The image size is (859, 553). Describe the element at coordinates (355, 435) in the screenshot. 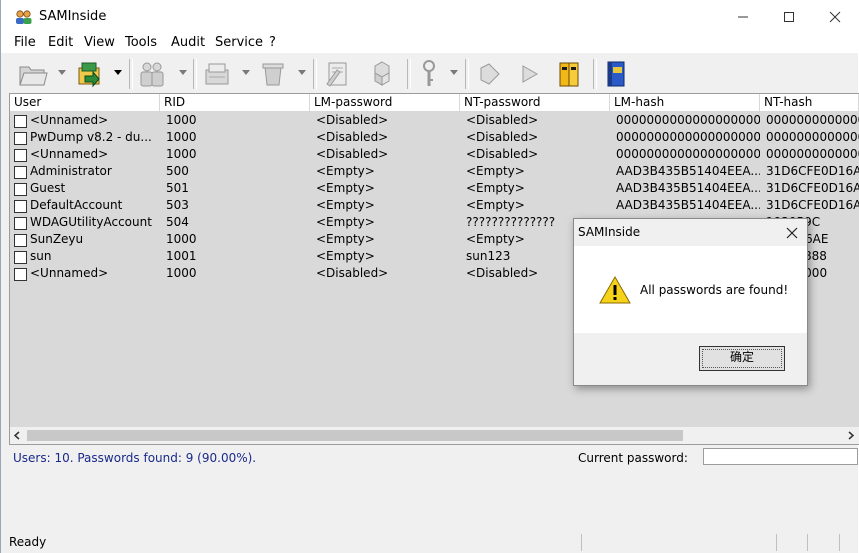

I see `scrollbar-thumb` at that location.